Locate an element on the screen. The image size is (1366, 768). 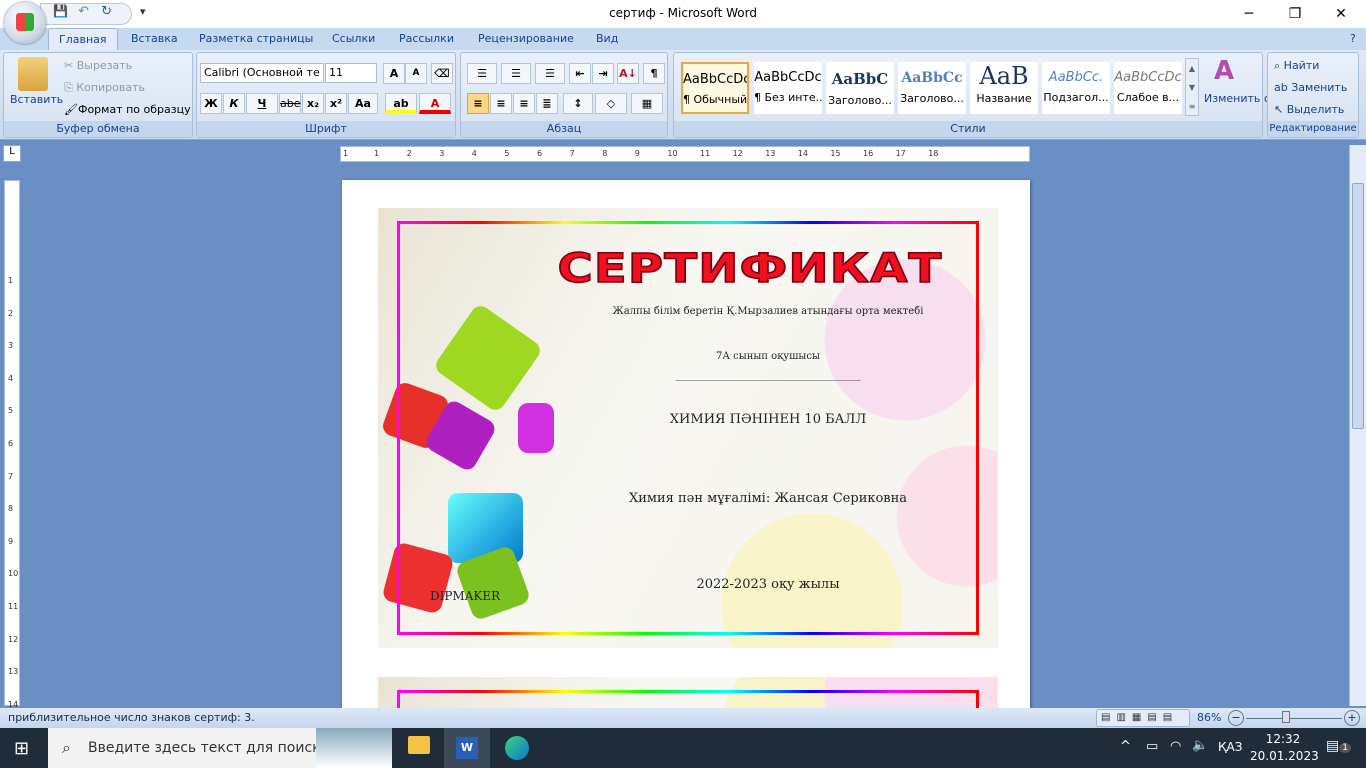
scrollbar-thumb is located at coordinates (1358, 306).